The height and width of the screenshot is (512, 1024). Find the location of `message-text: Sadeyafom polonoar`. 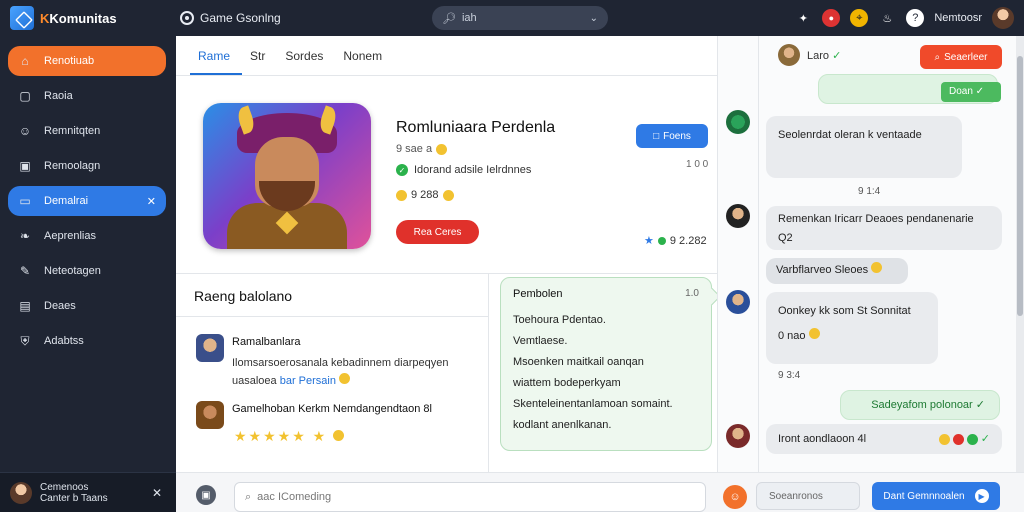

message-text: Sadeyafom polonoar is located at coordinates (922, 405).